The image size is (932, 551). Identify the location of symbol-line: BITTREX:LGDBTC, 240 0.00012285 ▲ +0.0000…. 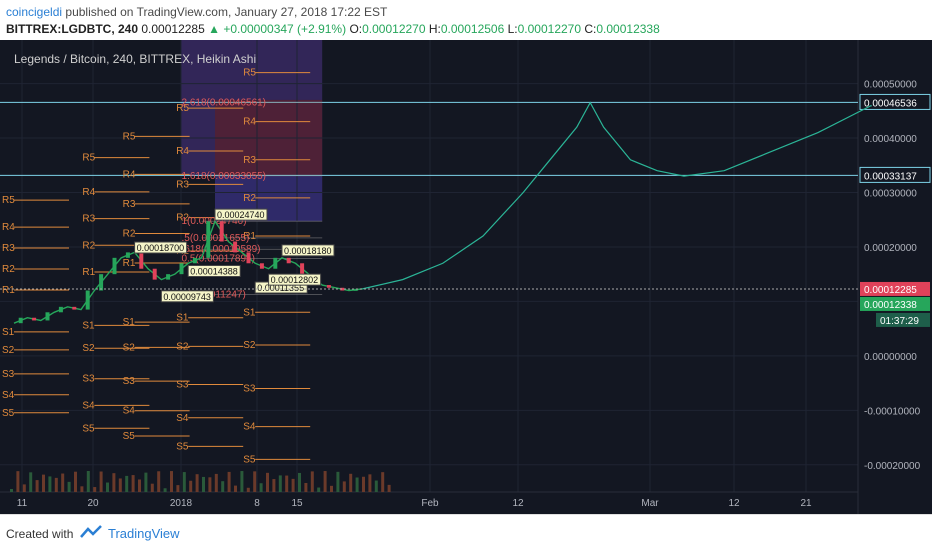
(333, 29).